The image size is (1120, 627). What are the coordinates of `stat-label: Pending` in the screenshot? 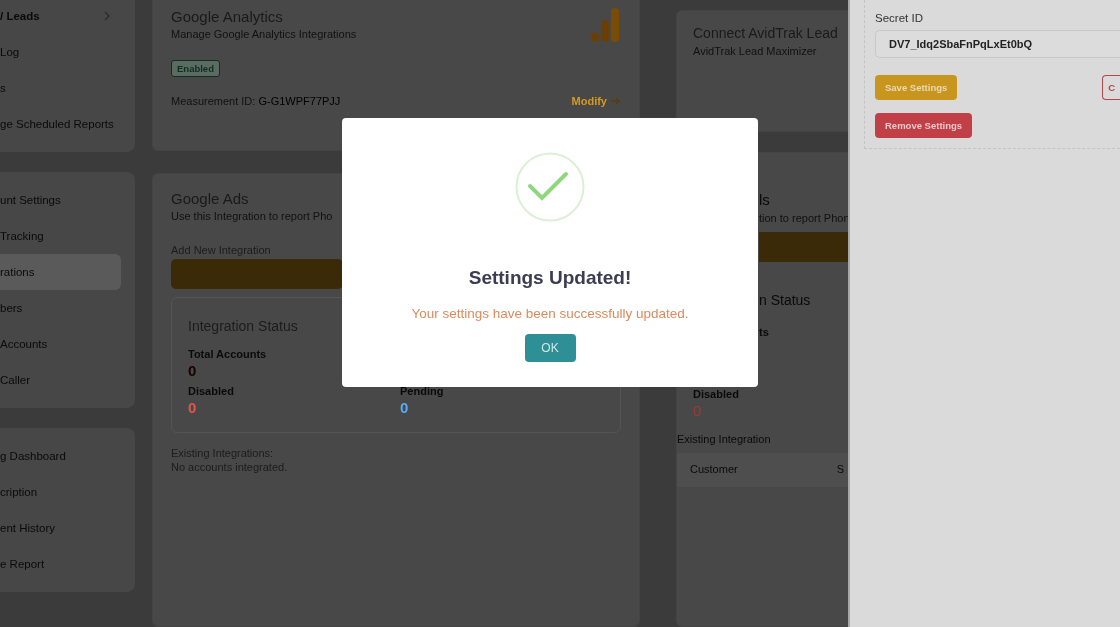 It's located at (422, 391).